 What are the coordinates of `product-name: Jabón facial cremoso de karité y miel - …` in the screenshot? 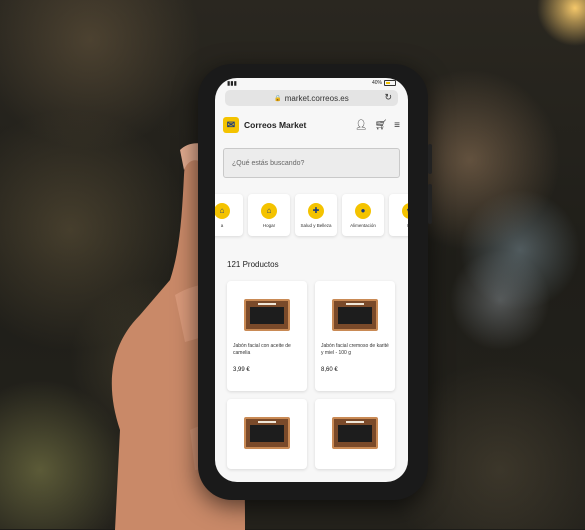 It's located at (355, 349).